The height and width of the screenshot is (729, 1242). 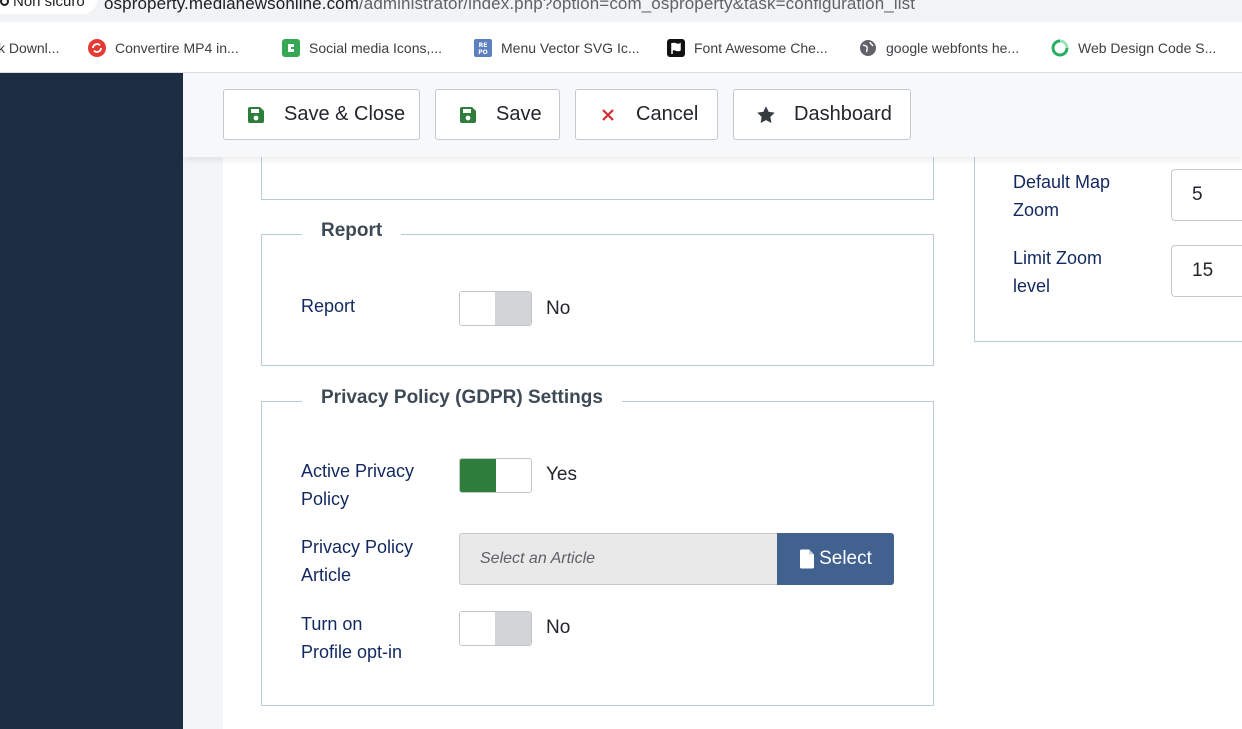 I want to click on report-field-label: Report, so click(x=328, y=306).